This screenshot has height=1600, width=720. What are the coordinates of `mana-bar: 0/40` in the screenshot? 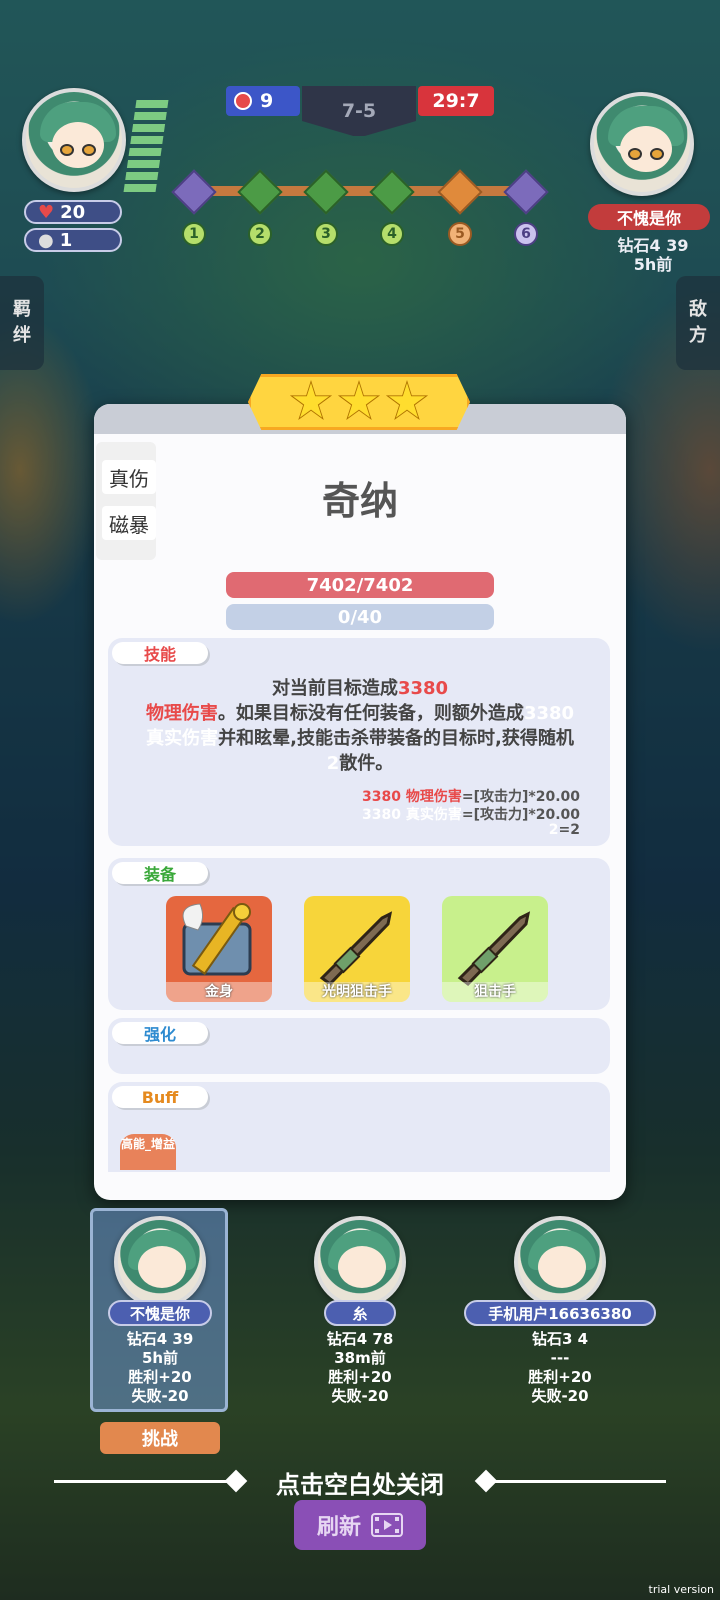 It's located at (360, 617).